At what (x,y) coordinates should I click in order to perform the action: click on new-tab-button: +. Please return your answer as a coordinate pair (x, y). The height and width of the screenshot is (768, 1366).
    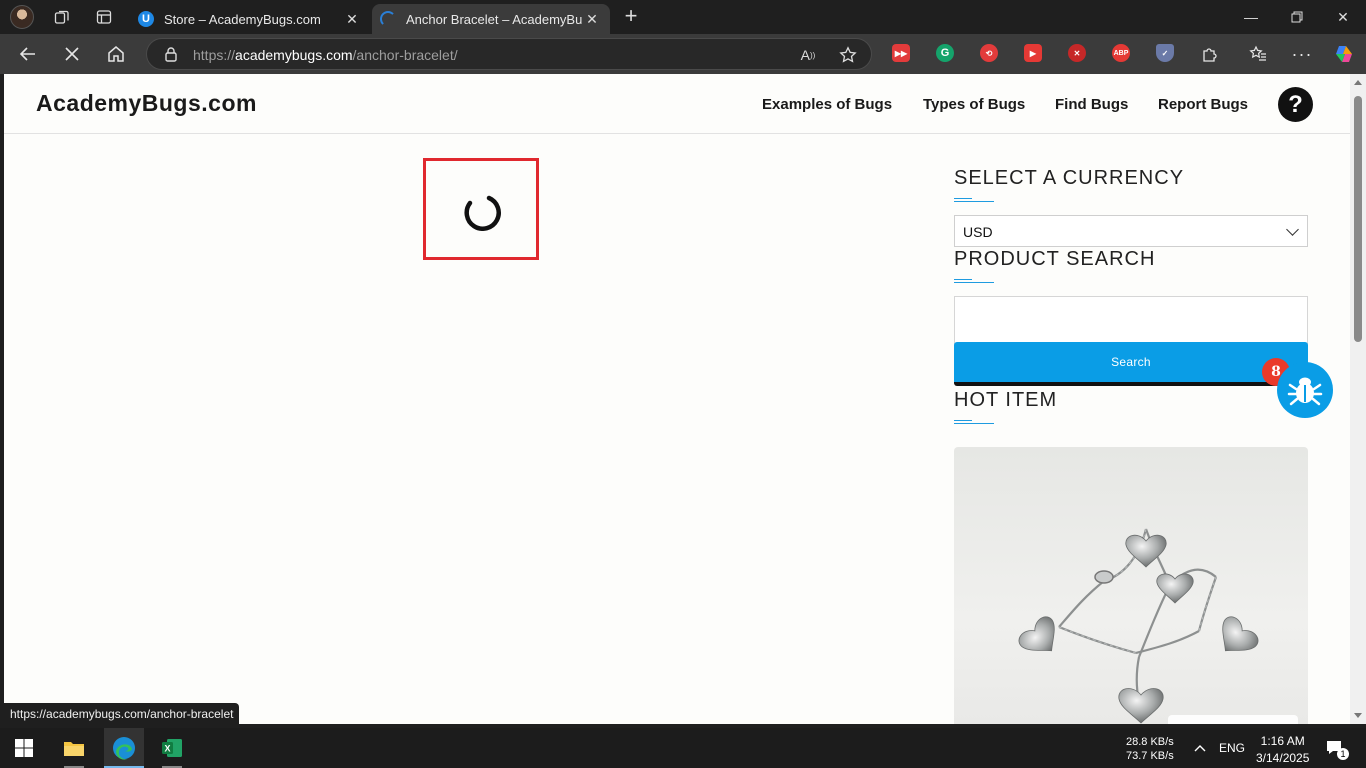
    Looking at the image, I should click on (631, 16).